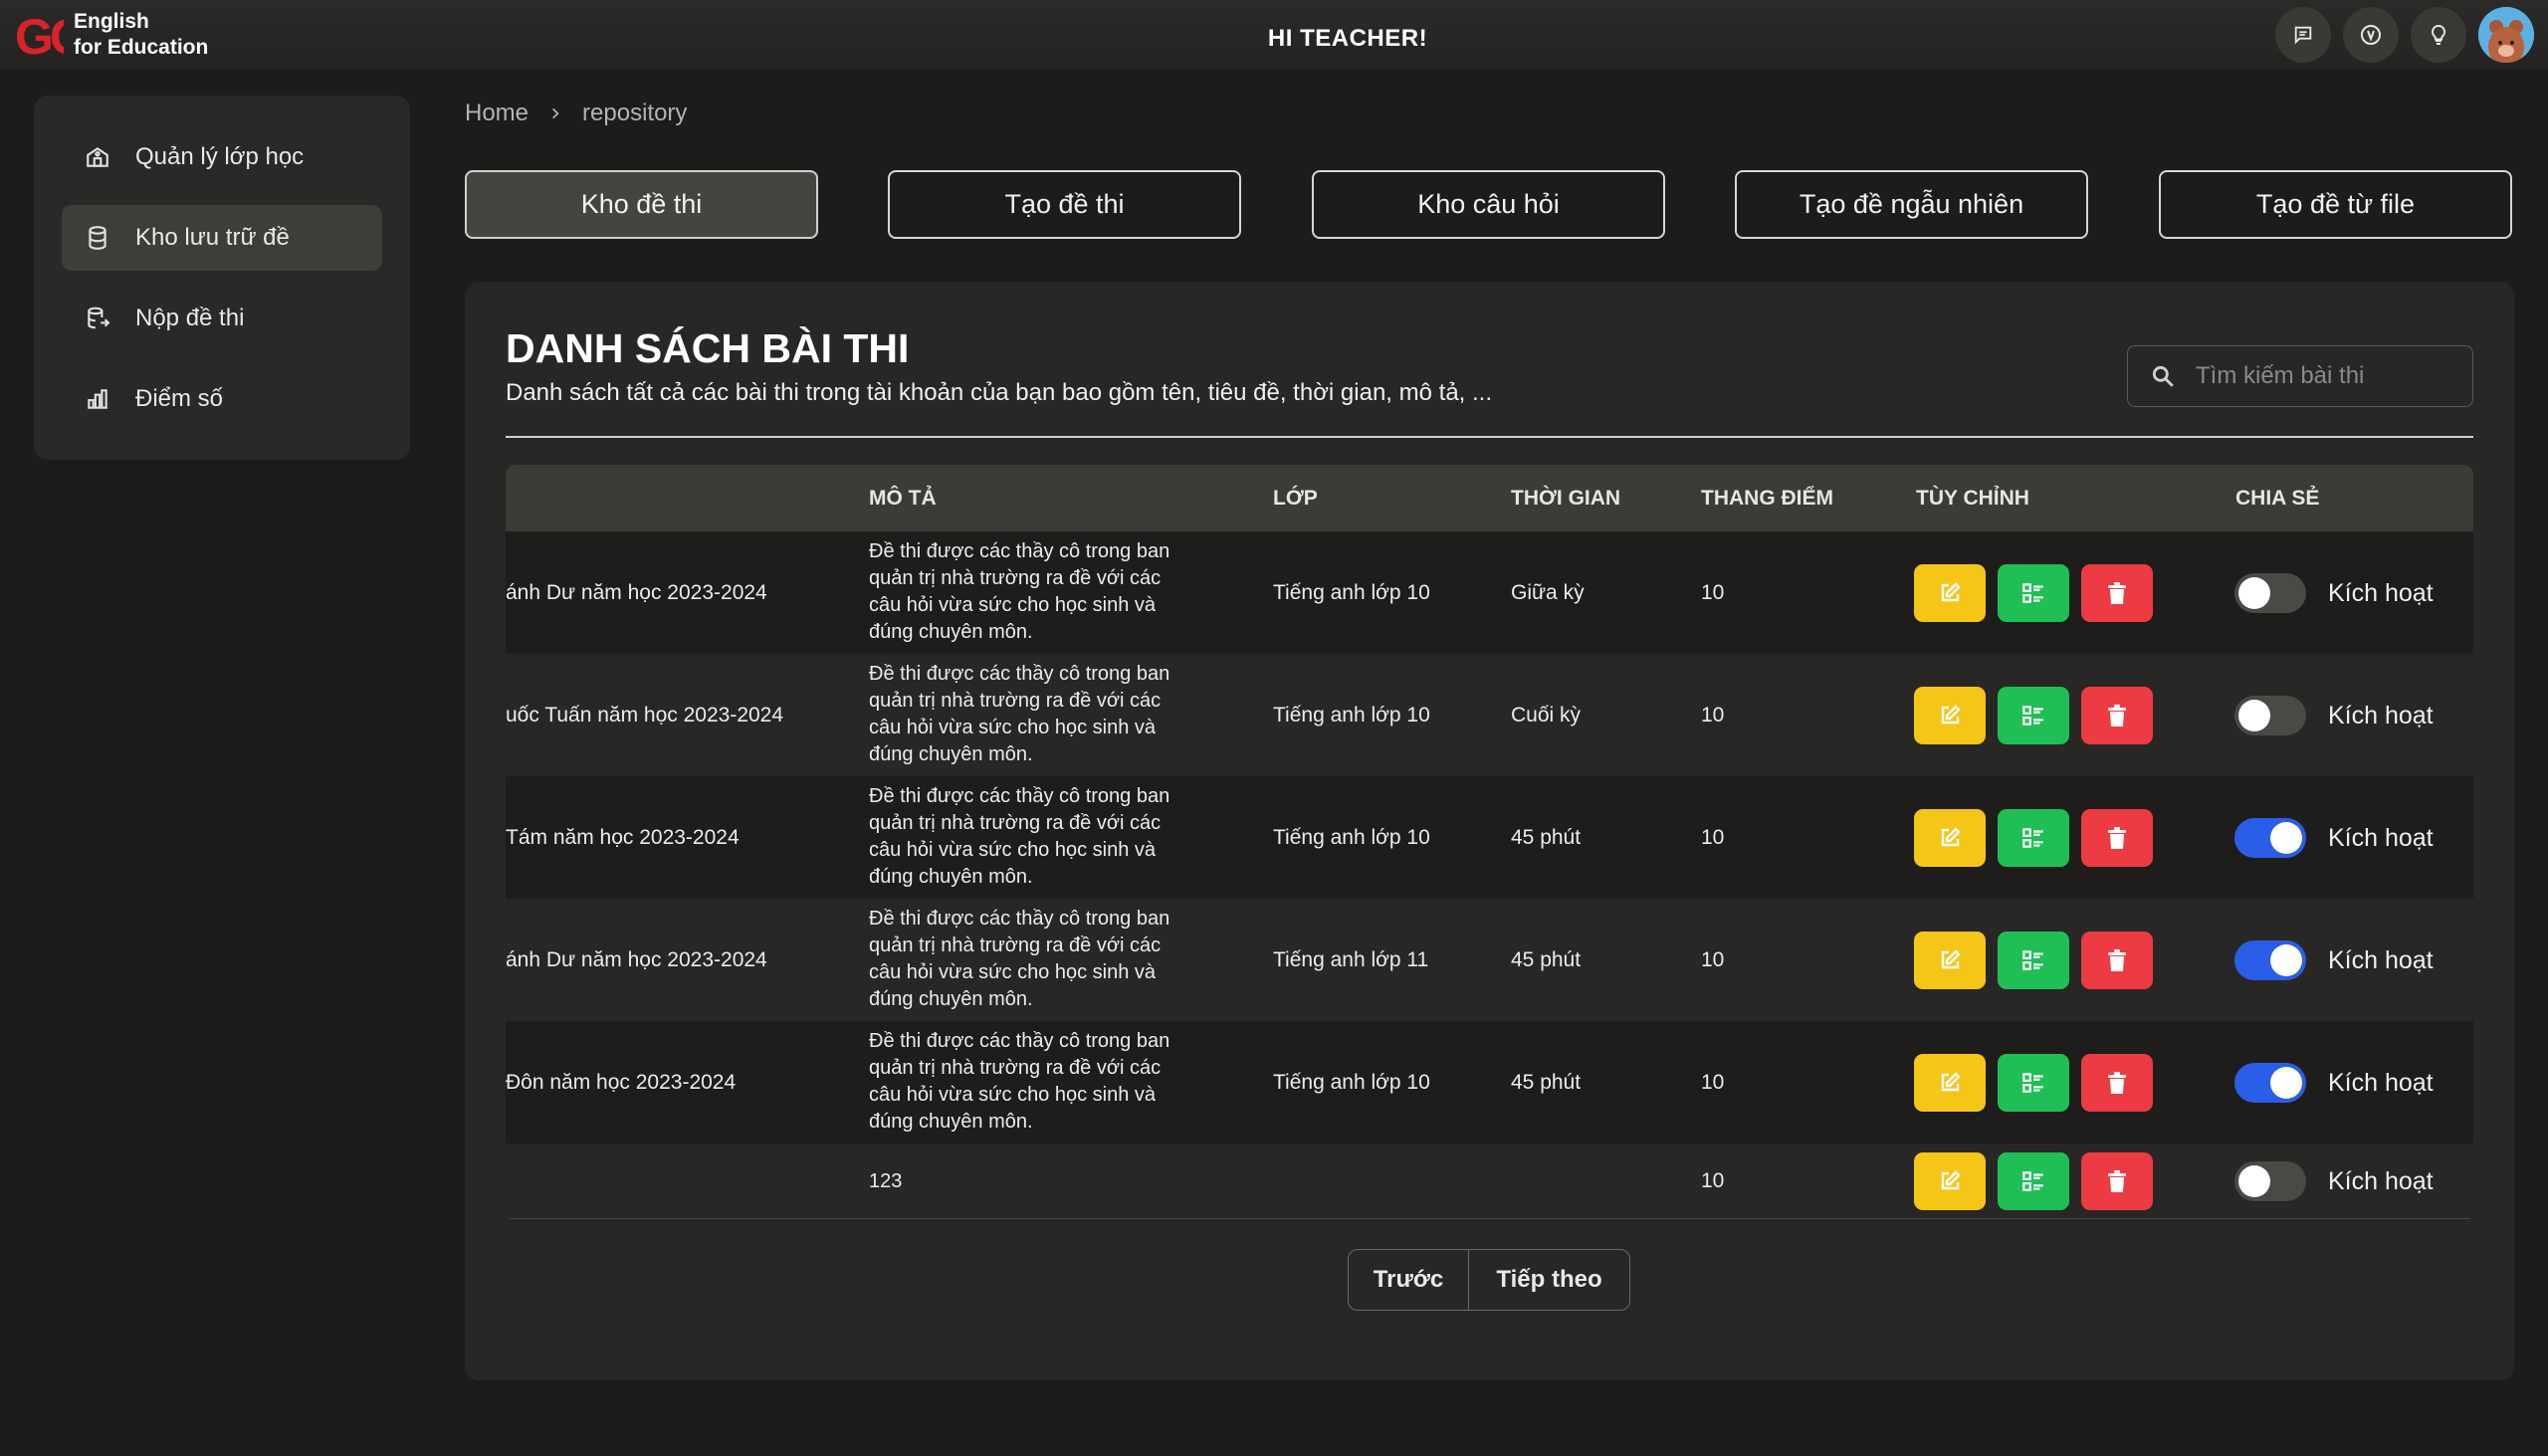 This screenshot has width=2548, height=1456. I want to click on column-header-score-scale: THANG ĐIỂM, so click(1767, 498).